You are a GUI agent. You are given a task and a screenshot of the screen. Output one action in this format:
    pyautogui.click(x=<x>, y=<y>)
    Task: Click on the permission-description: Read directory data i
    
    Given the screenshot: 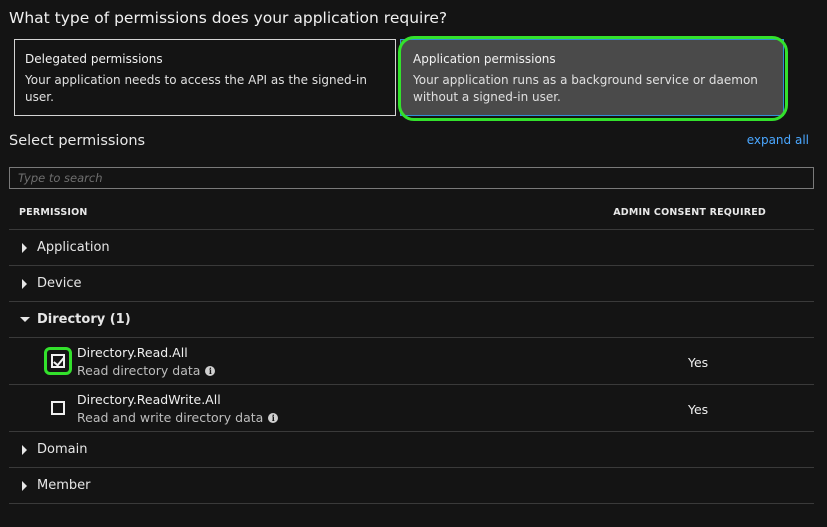 What is the action you would take?
    pyautogui.click(x=146, y=370)
    